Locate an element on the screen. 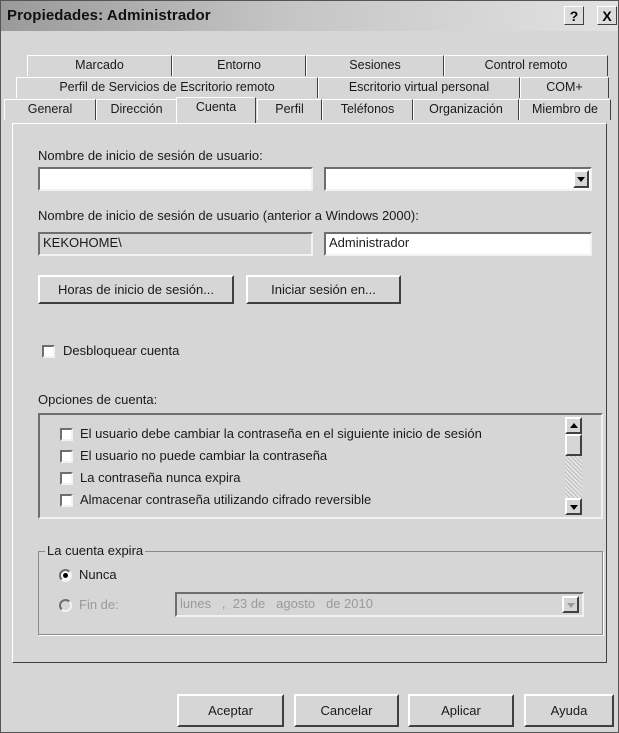 The height and width of the screenshot is (733, 619). apply-button: Aplicar is located at coordinates (461, 710).